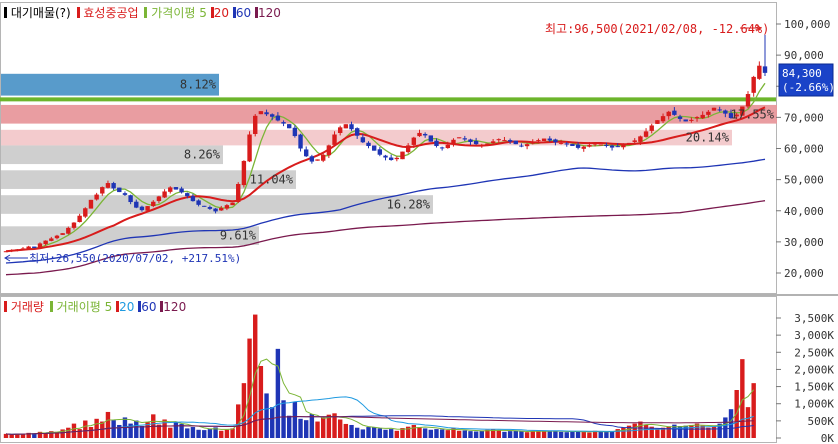  Describe the element at coordinates (79, 307) in the screenshot. I see `volume-ma-label: 거래이평` at that location.